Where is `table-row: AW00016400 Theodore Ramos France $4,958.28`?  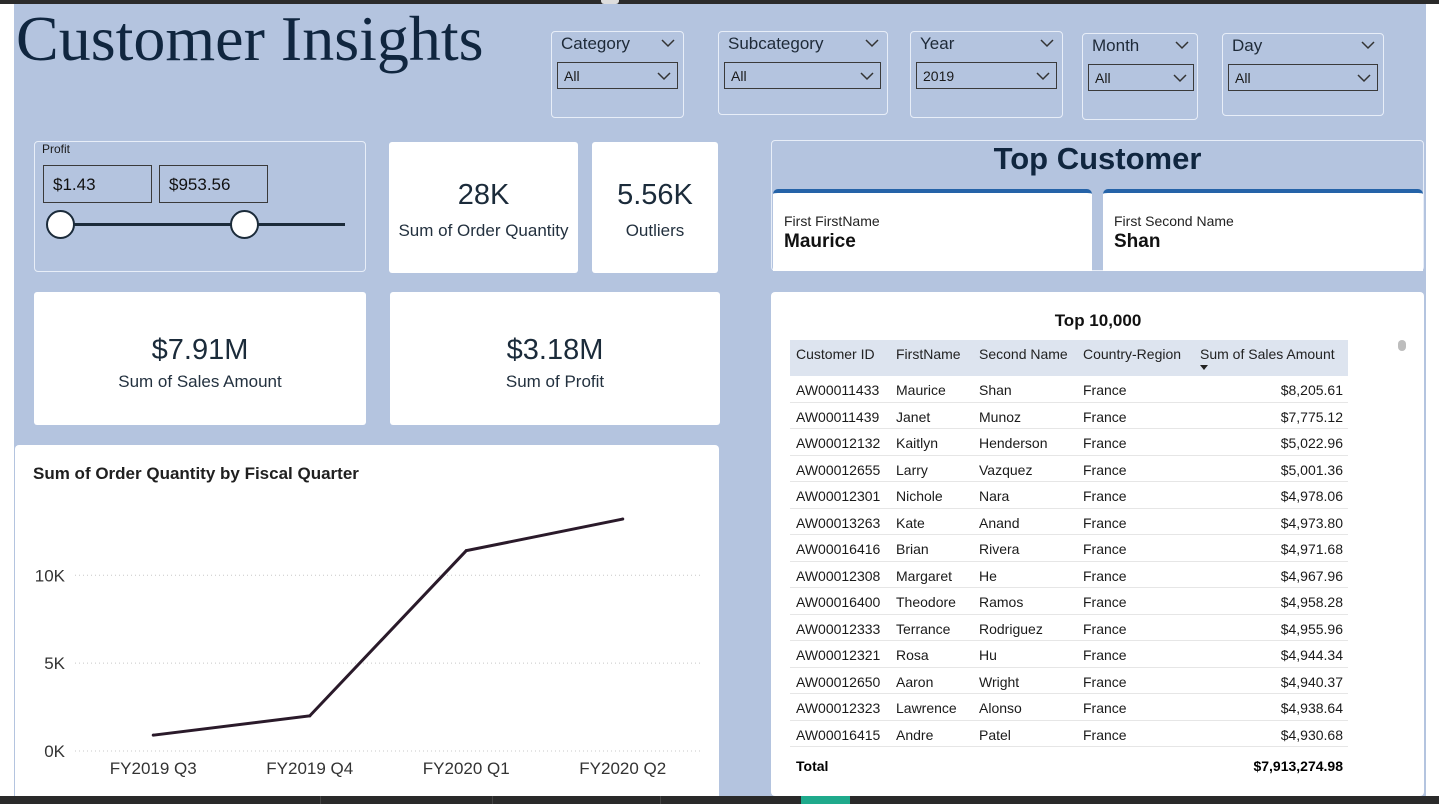 table-row: AW00016400 Theodore Ramos France $4,958.28 is located at coordinates (1069, 601).